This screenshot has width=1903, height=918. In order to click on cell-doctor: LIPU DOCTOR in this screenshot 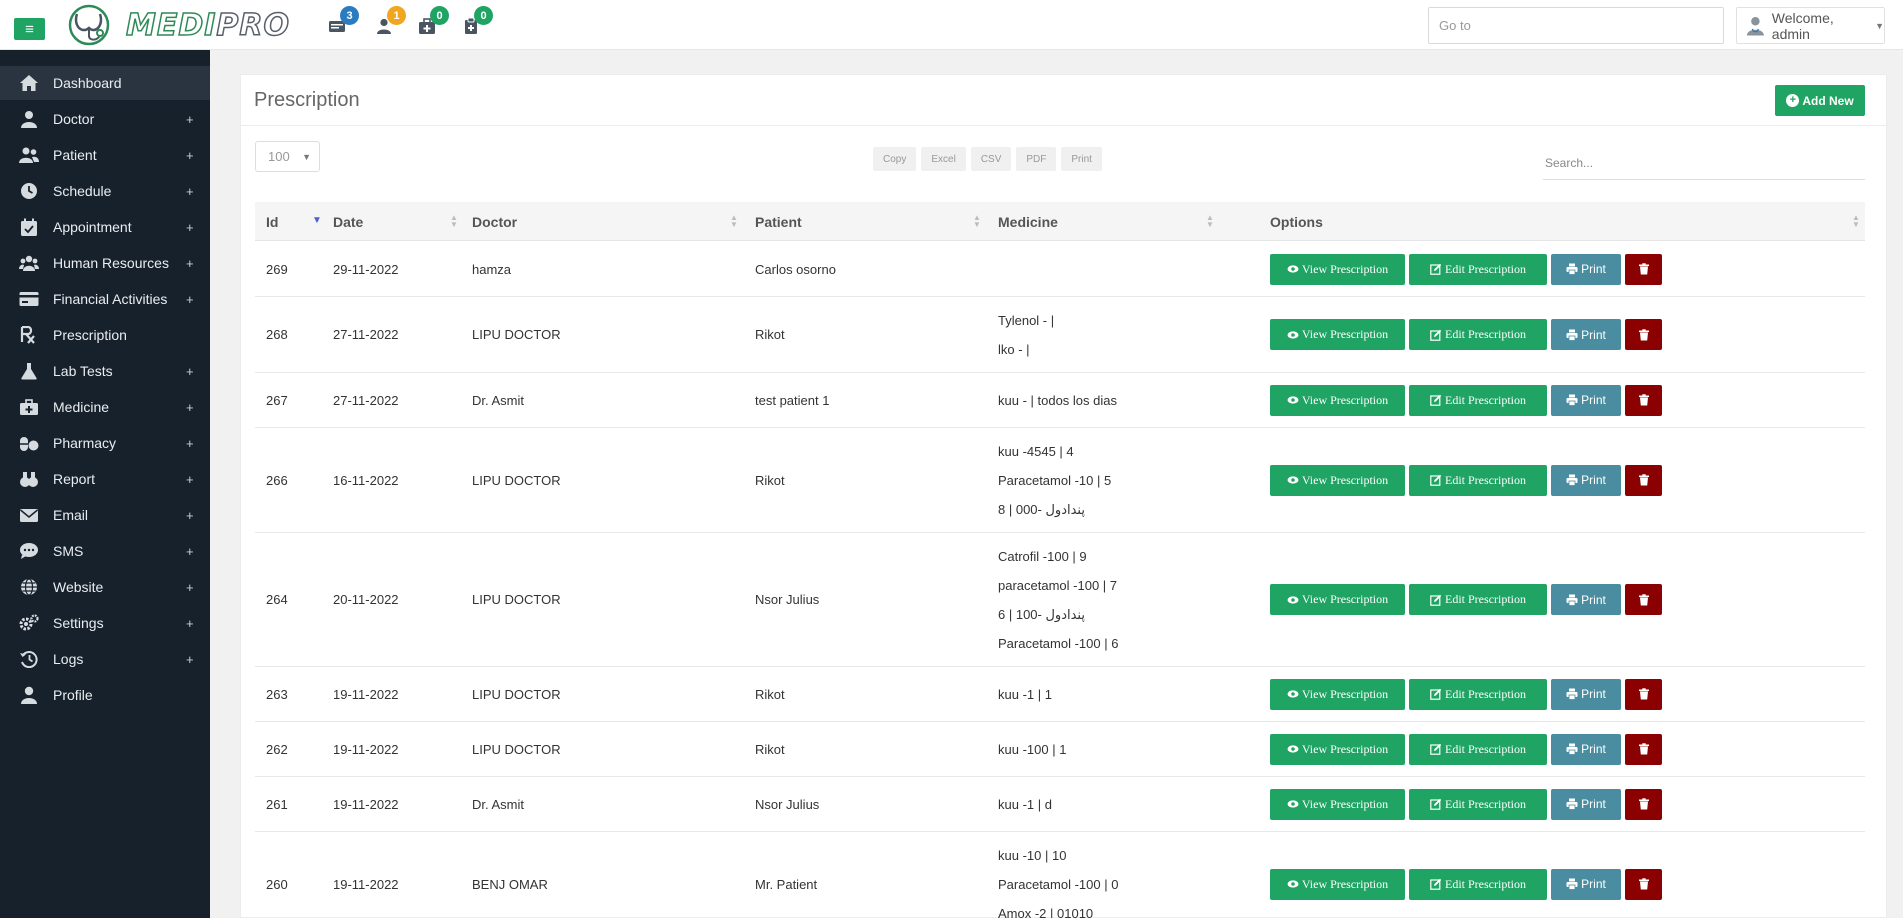, I will do `click(516, 749)`.